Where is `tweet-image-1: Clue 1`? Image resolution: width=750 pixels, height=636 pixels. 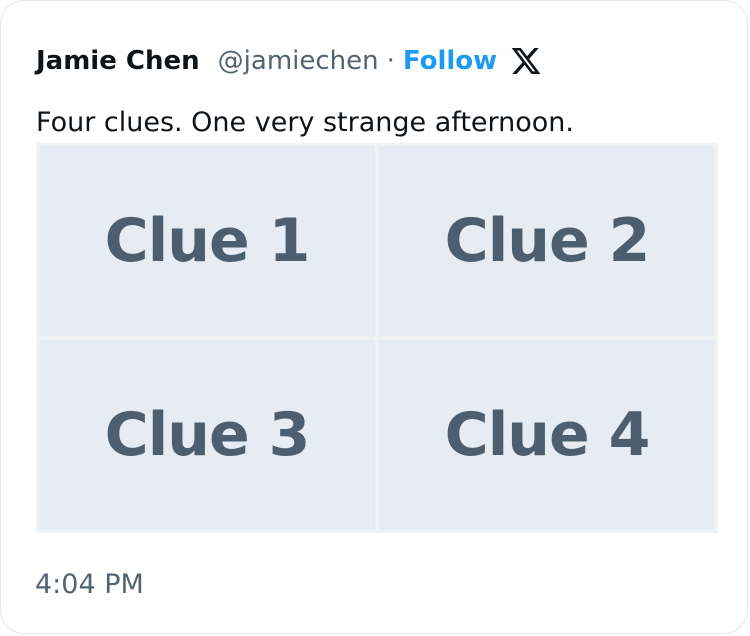 tweet-image-1: Clue 1 is located at coordinates (207, 241).